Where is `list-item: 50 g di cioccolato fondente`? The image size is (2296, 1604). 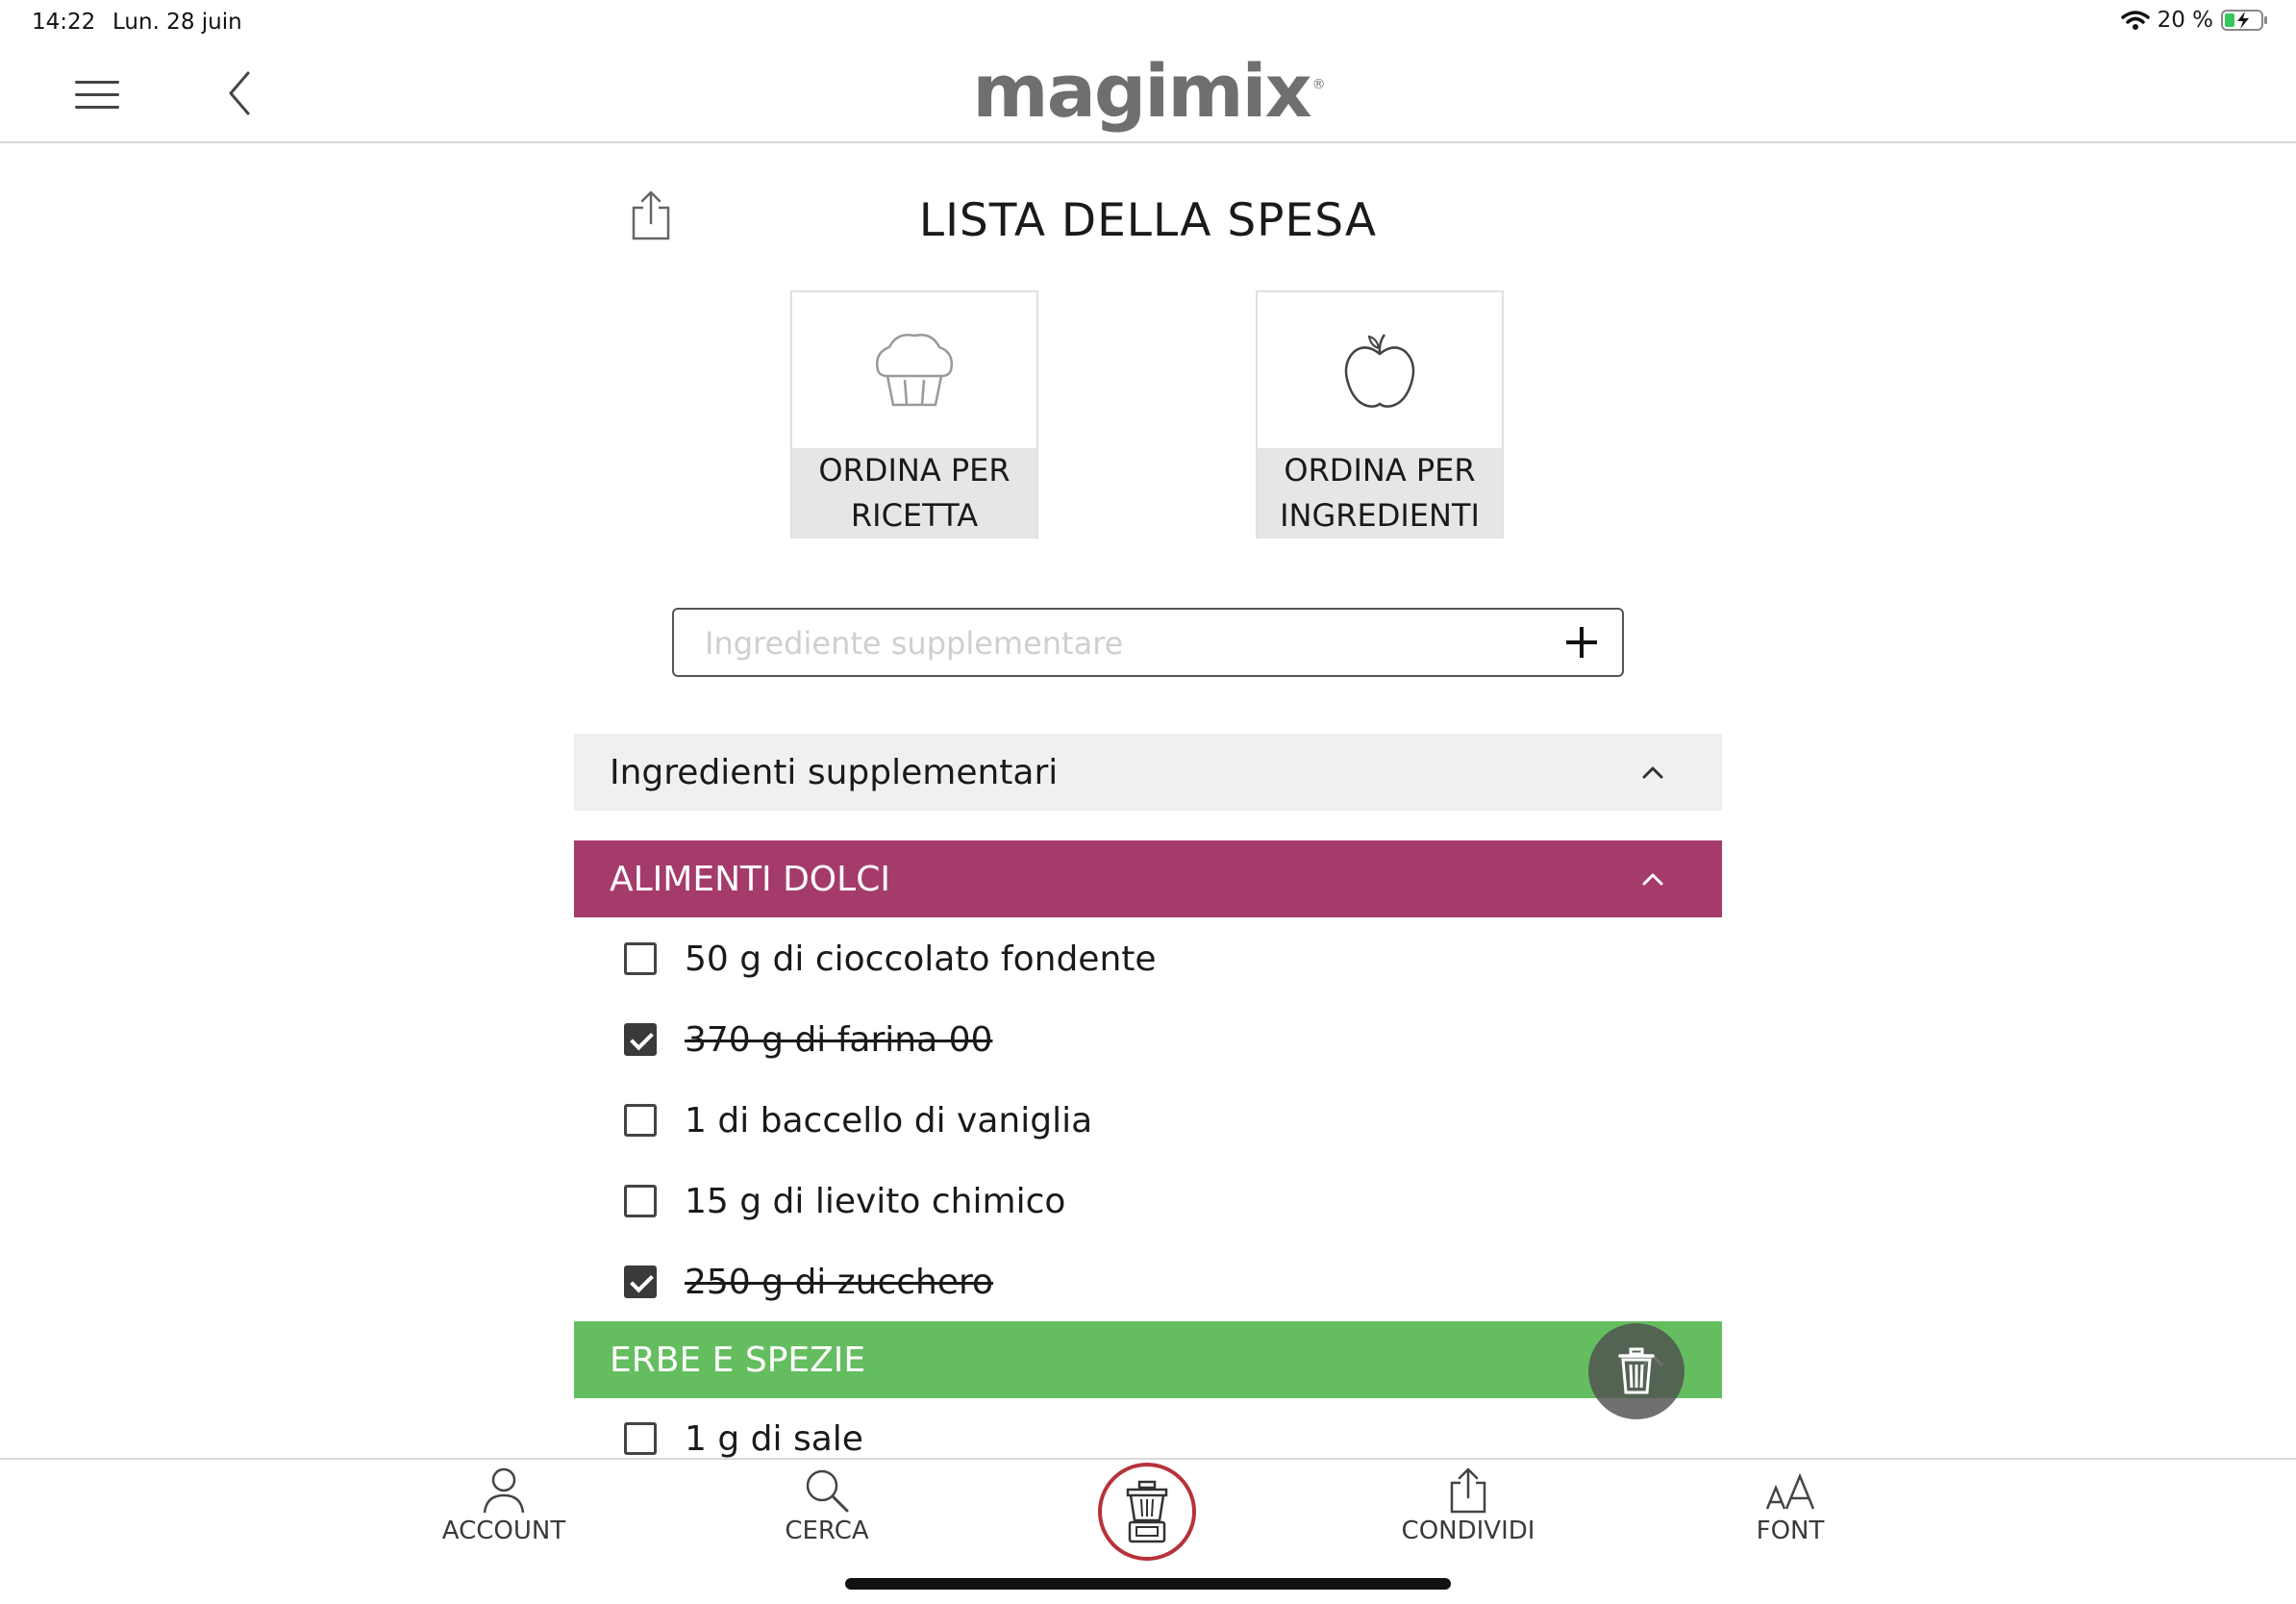
list-item: 50 g di cioccolato fondente is located at coordinates (890, 959).